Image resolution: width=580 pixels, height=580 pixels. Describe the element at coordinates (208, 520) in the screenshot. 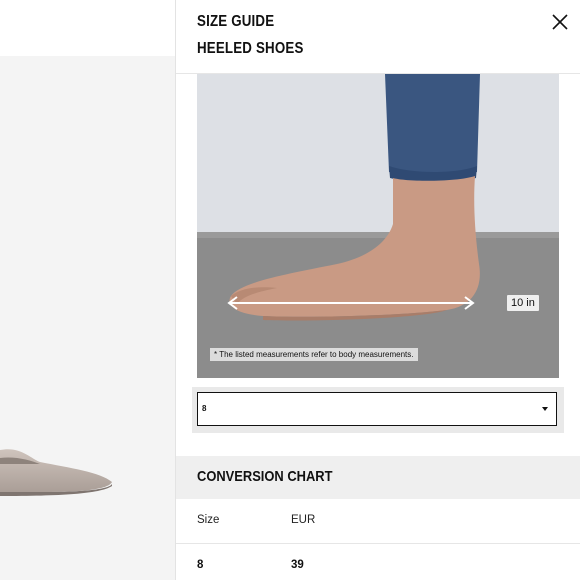

I see `column-header-size: Size` at that location.